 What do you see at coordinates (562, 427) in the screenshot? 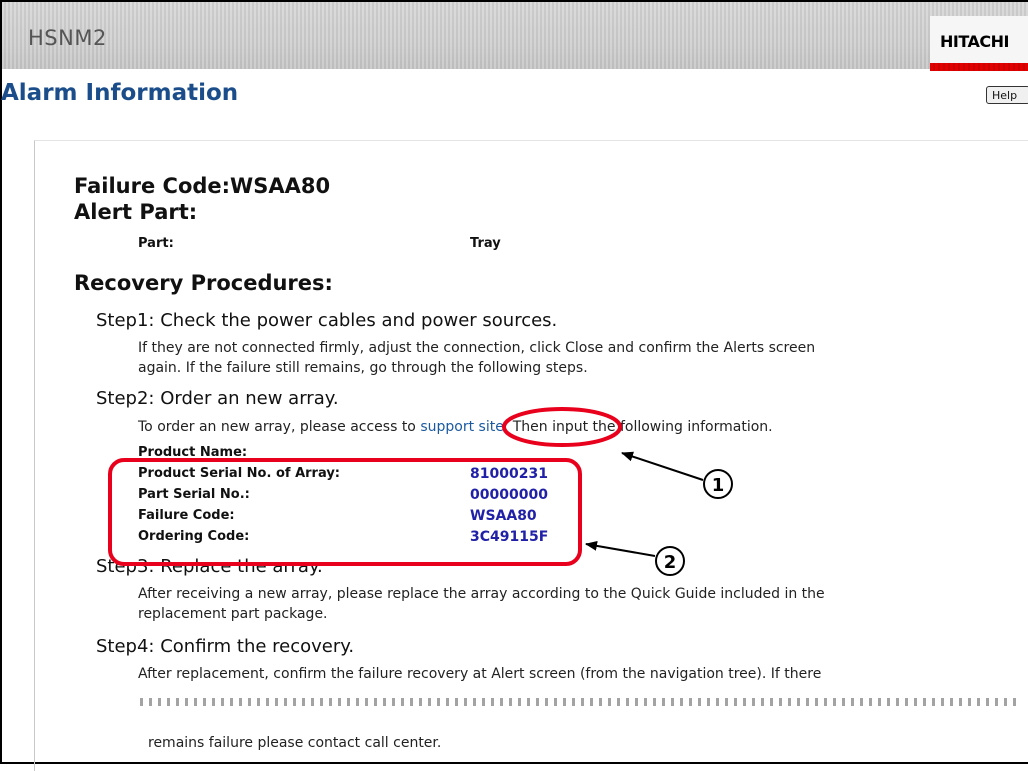
I see `support-site-highlight` at bounding box center [562, 427].